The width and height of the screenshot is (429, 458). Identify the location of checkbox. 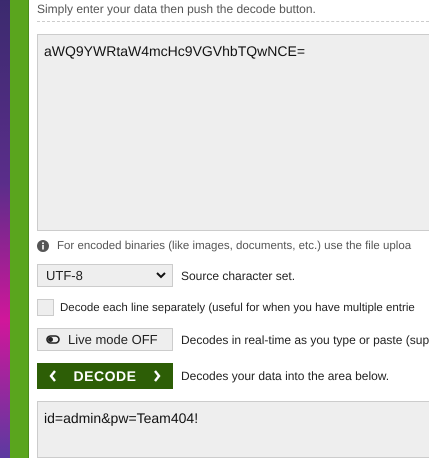
(45, 307).